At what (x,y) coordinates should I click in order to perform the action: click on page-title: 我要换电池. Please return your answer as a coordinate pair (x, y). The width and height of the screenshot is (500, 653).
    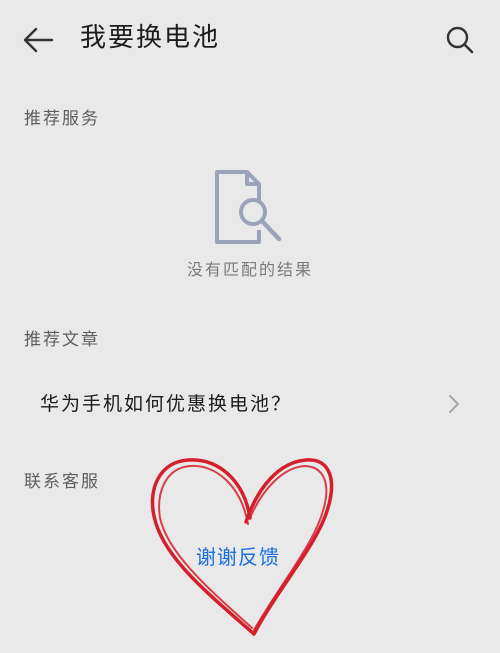
    Looking at the image, I should click on (150, 38).